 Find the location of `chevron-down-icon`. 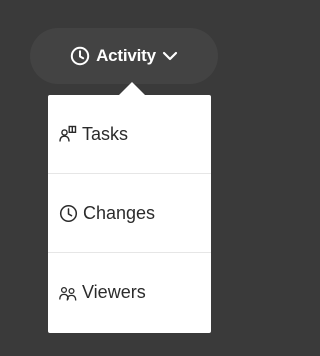

chevron-down-icon is located at coordinates (170, 56).